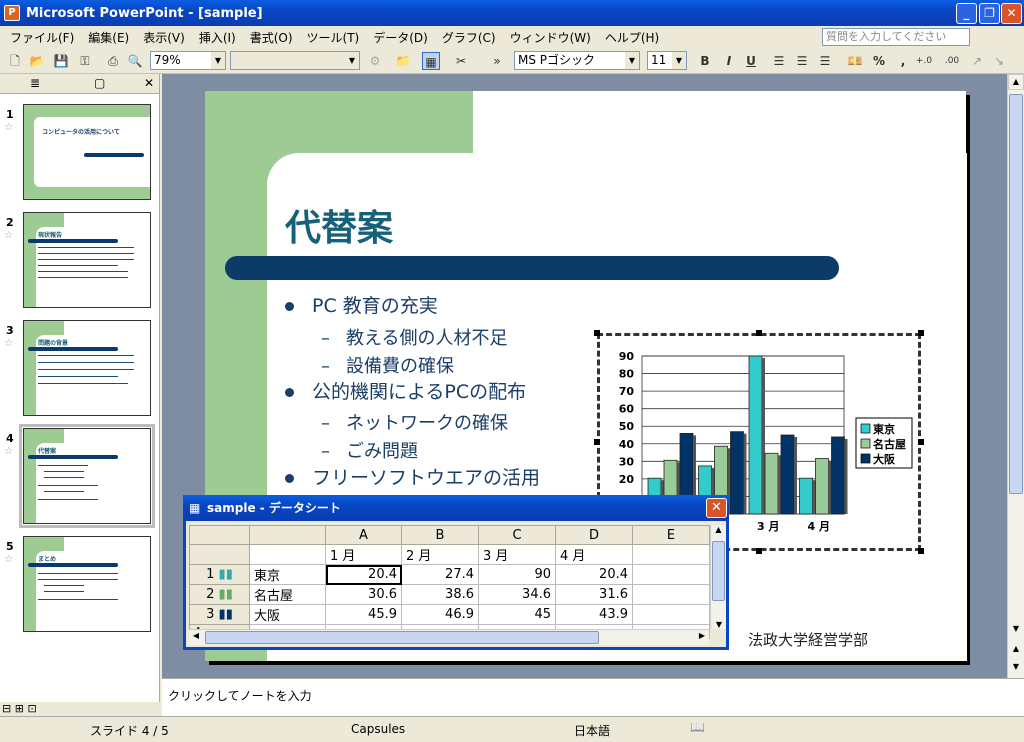 This screenshot has height=742, width=1024. Describe the element at coordinates (414, 337) in the screenshot. I see `sub-bullet: – 教える側の人材不足` at that location.